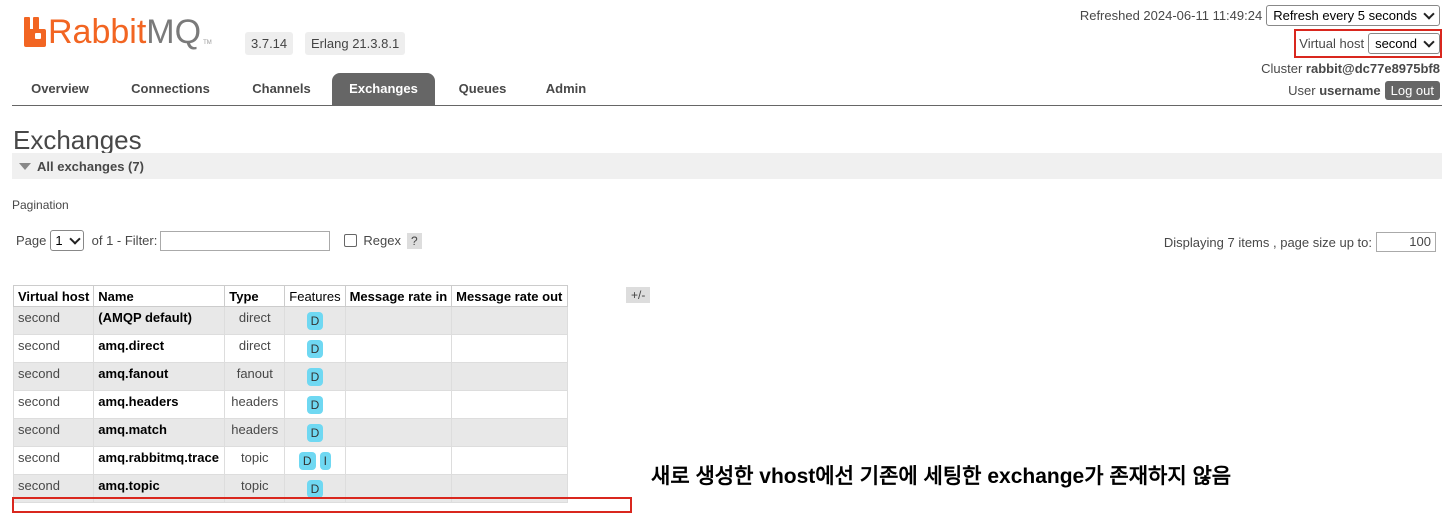 Image resolution: width=1448 pixels, height=514 pixels. I want to click on logo-tm: TM, so click(207, 43).